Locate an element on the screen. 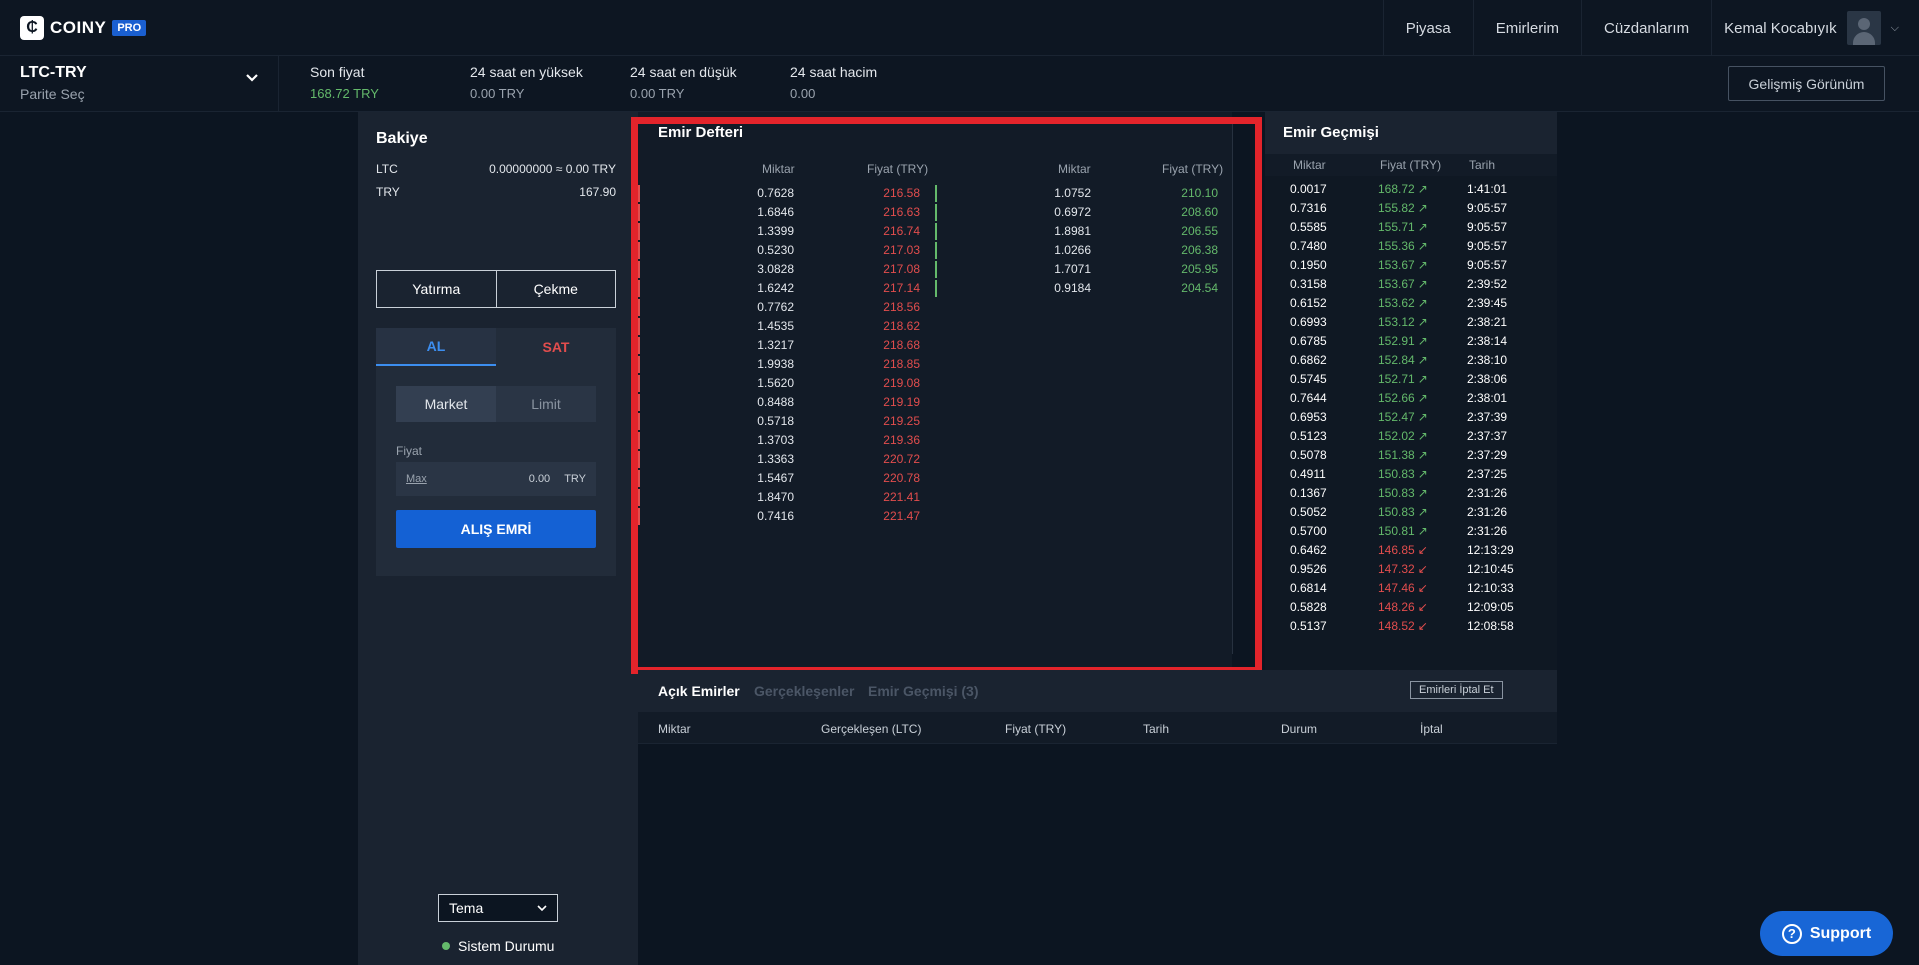  history-time: 2:31:26 is located at coordinates (1487, 531).